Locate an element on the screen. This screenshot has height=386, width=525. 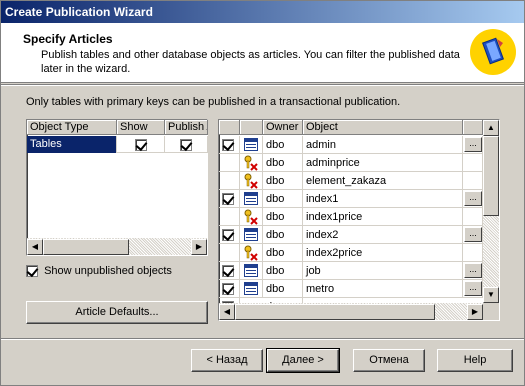
table-icon is located at coordinates (251, 270).